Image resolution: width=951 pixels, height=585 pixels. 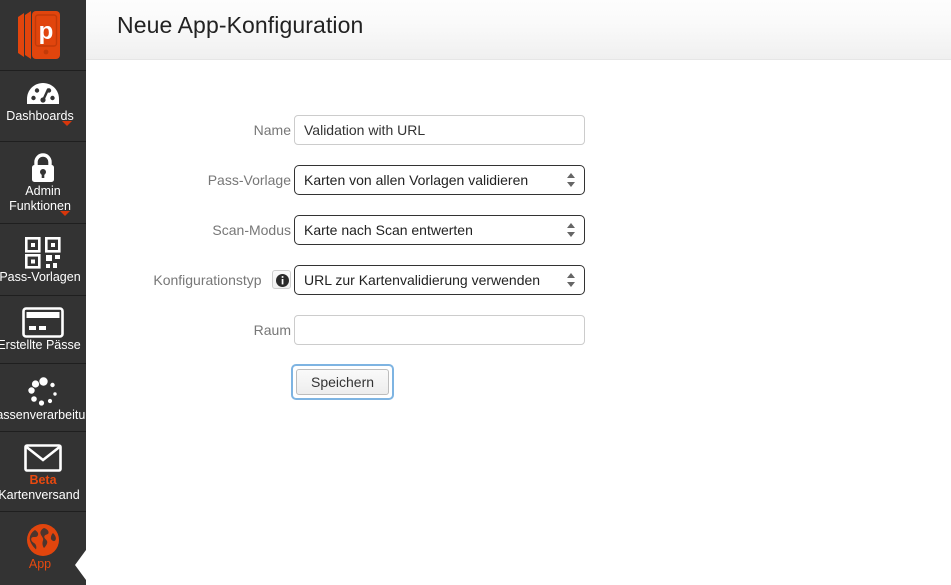 I want to click on form-row-name: Name, so click(x=396, y=130).